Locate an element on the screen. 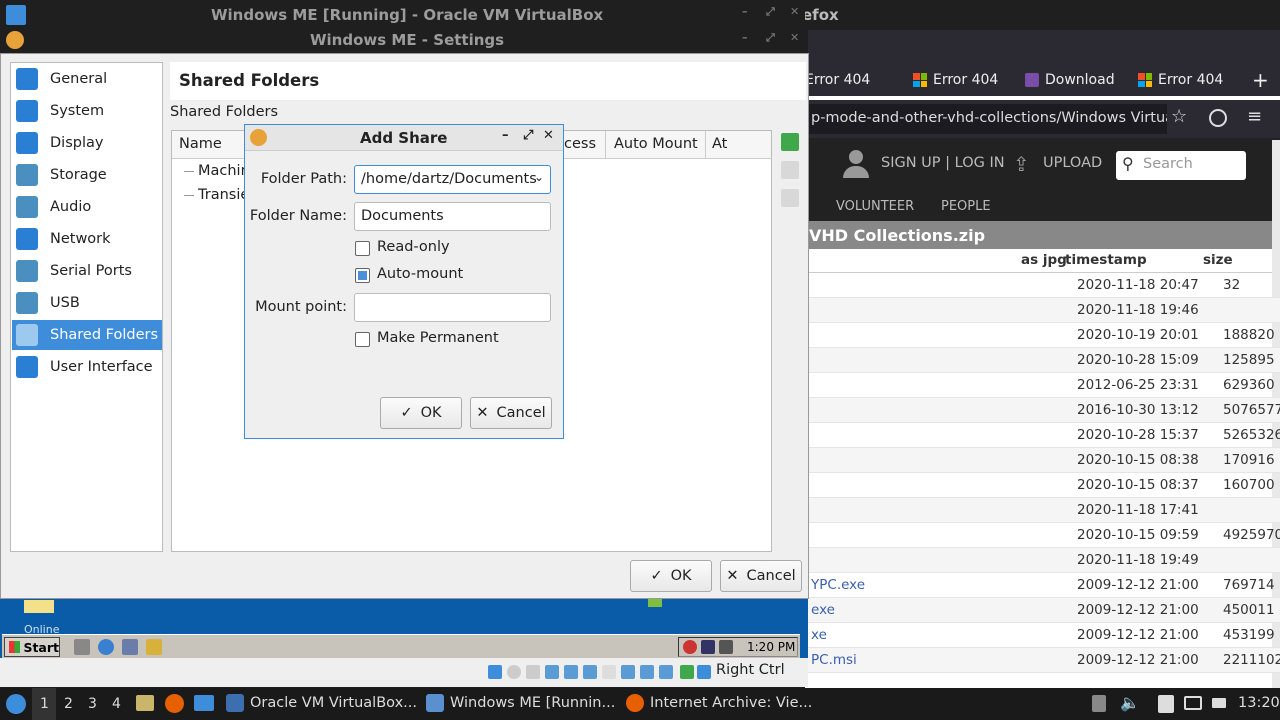  automount-label: Auto-mount is located at coordinates (420, 274).